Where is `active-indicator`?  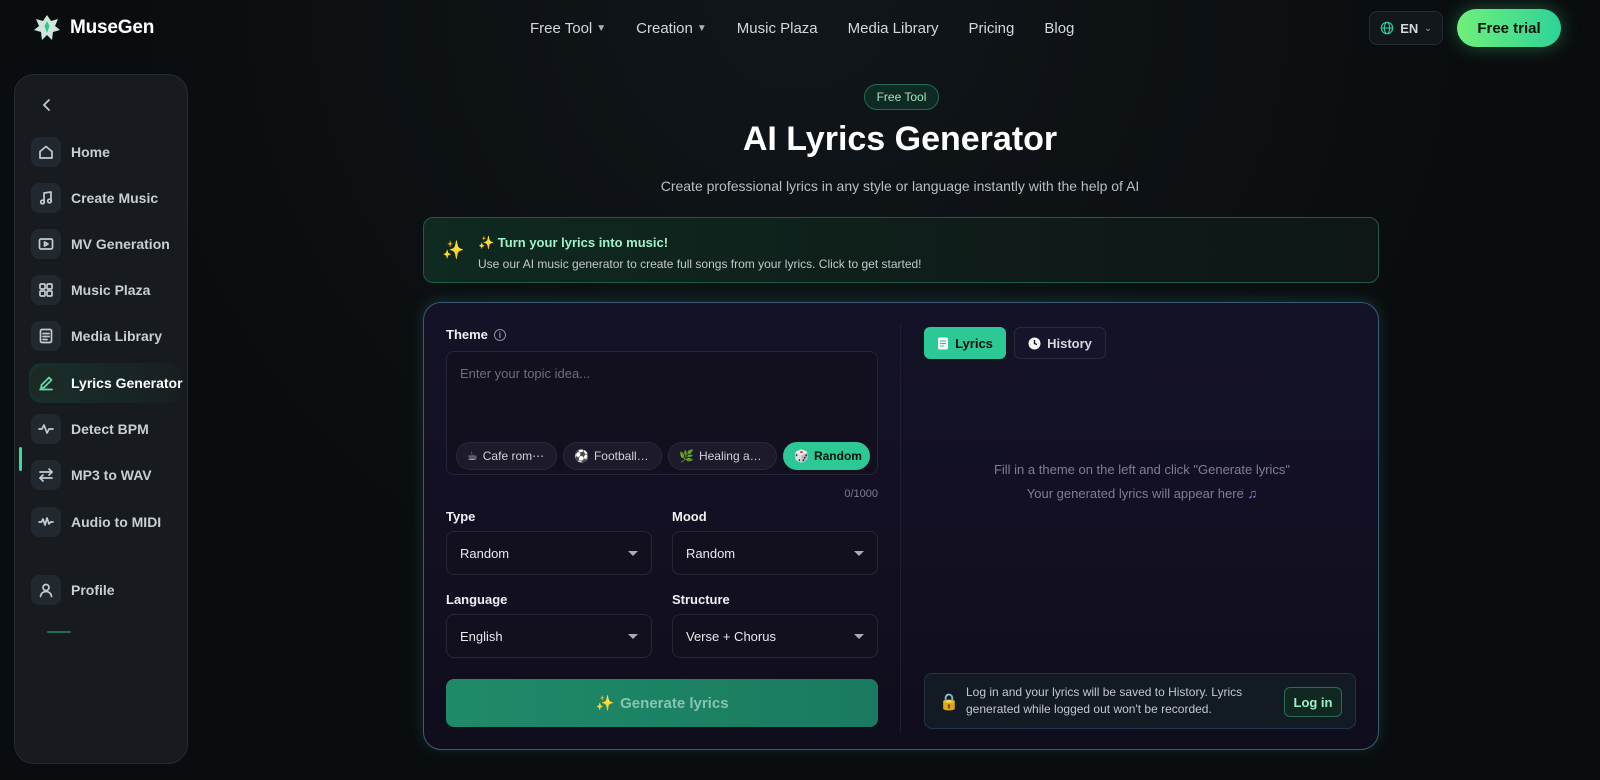 active-indicator is located at coordinates (20, 459).